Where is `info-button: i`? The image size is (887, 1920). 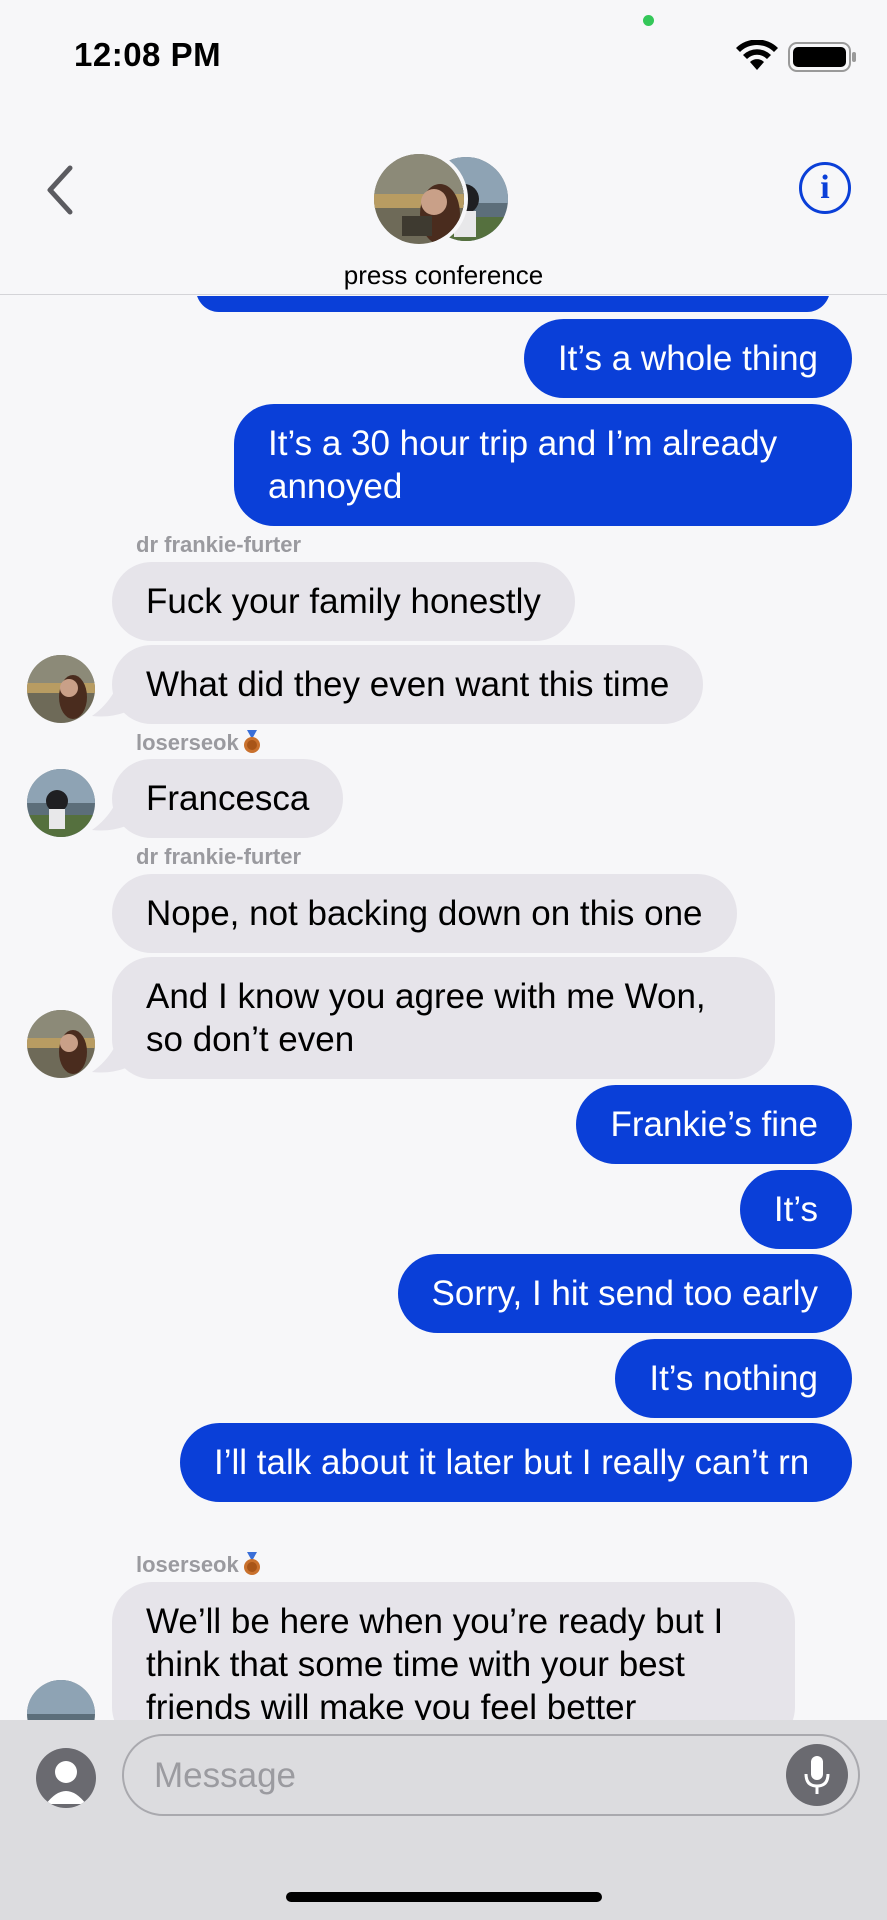 info-button: i is located at coordinates (825, 188).